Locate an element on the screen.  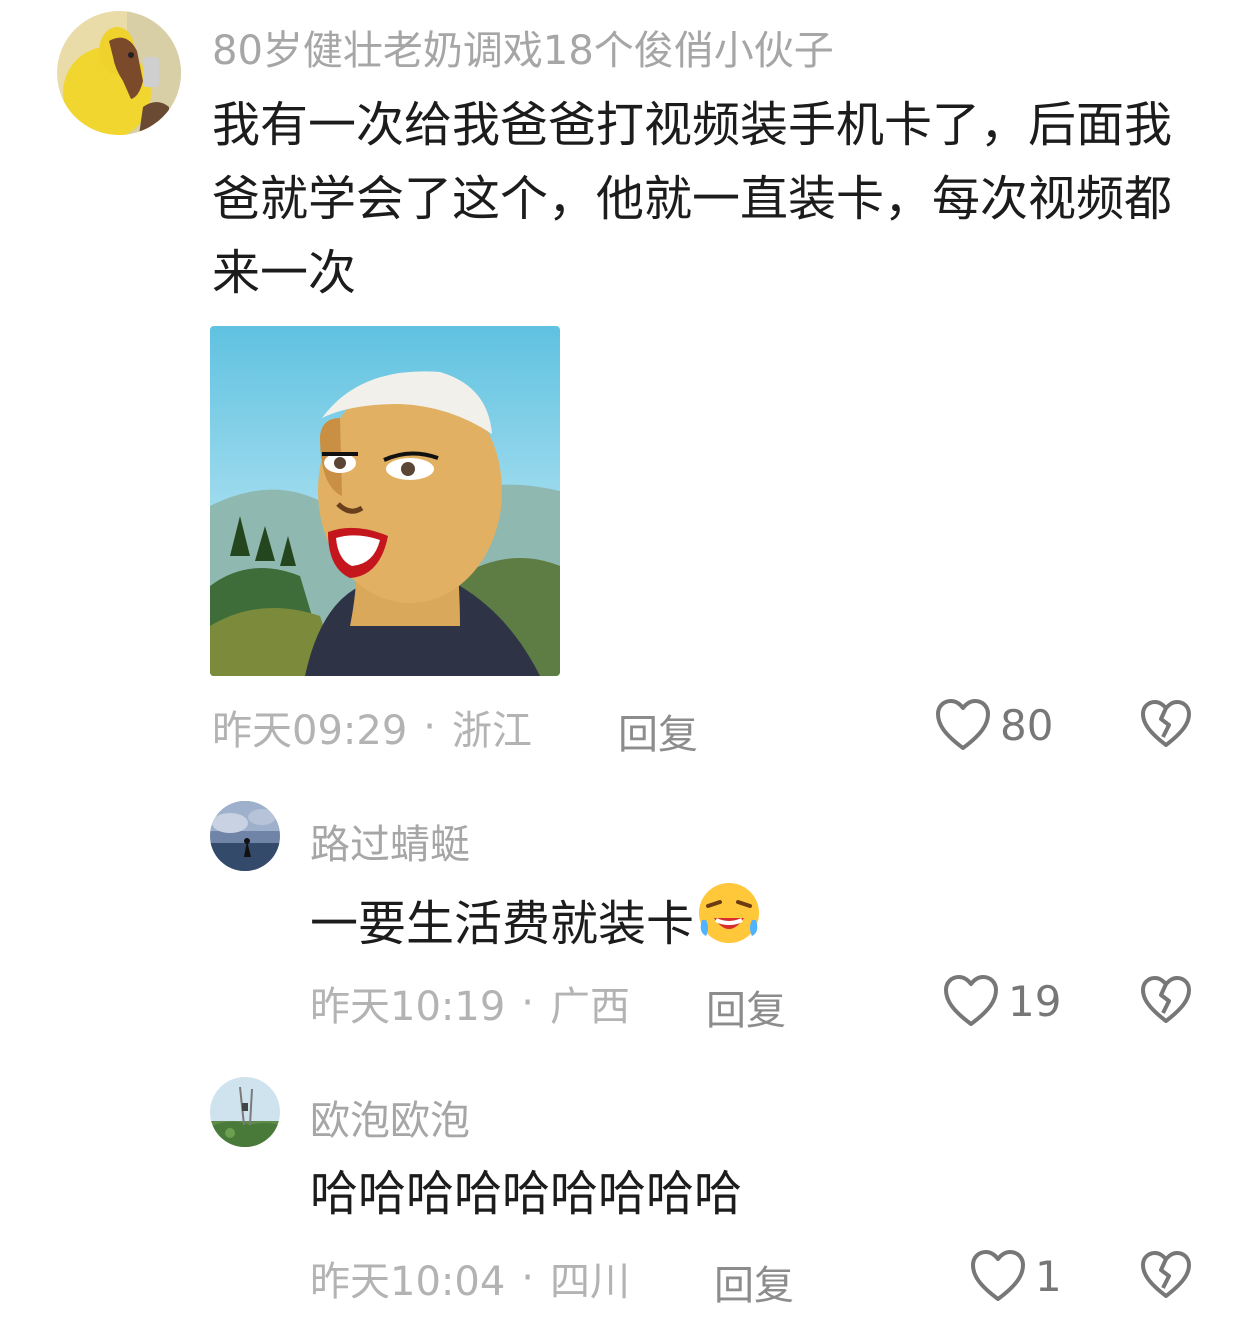
username: 欧泡欧泡 is located at coordinates (390, 1117).